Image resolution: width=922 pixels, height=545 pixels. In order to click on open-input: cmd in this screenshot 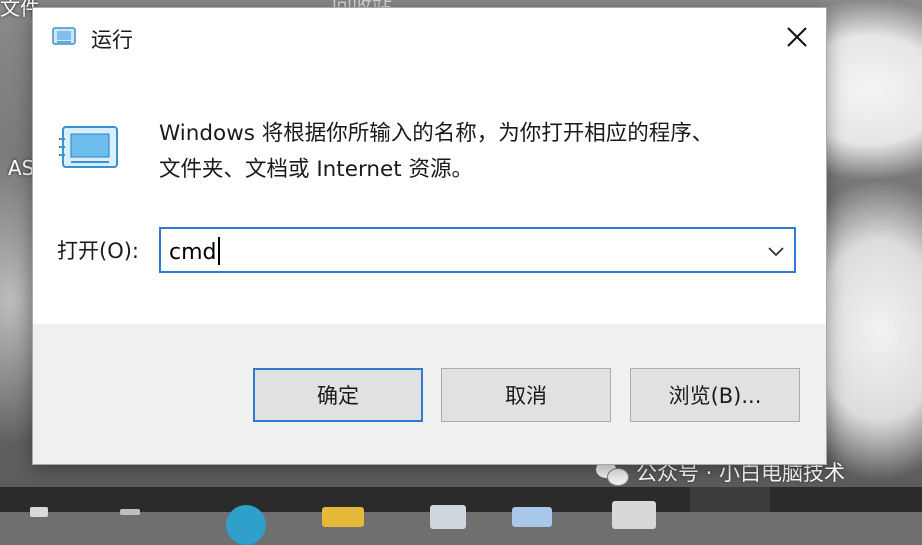, I will do `click(194, 251)`.